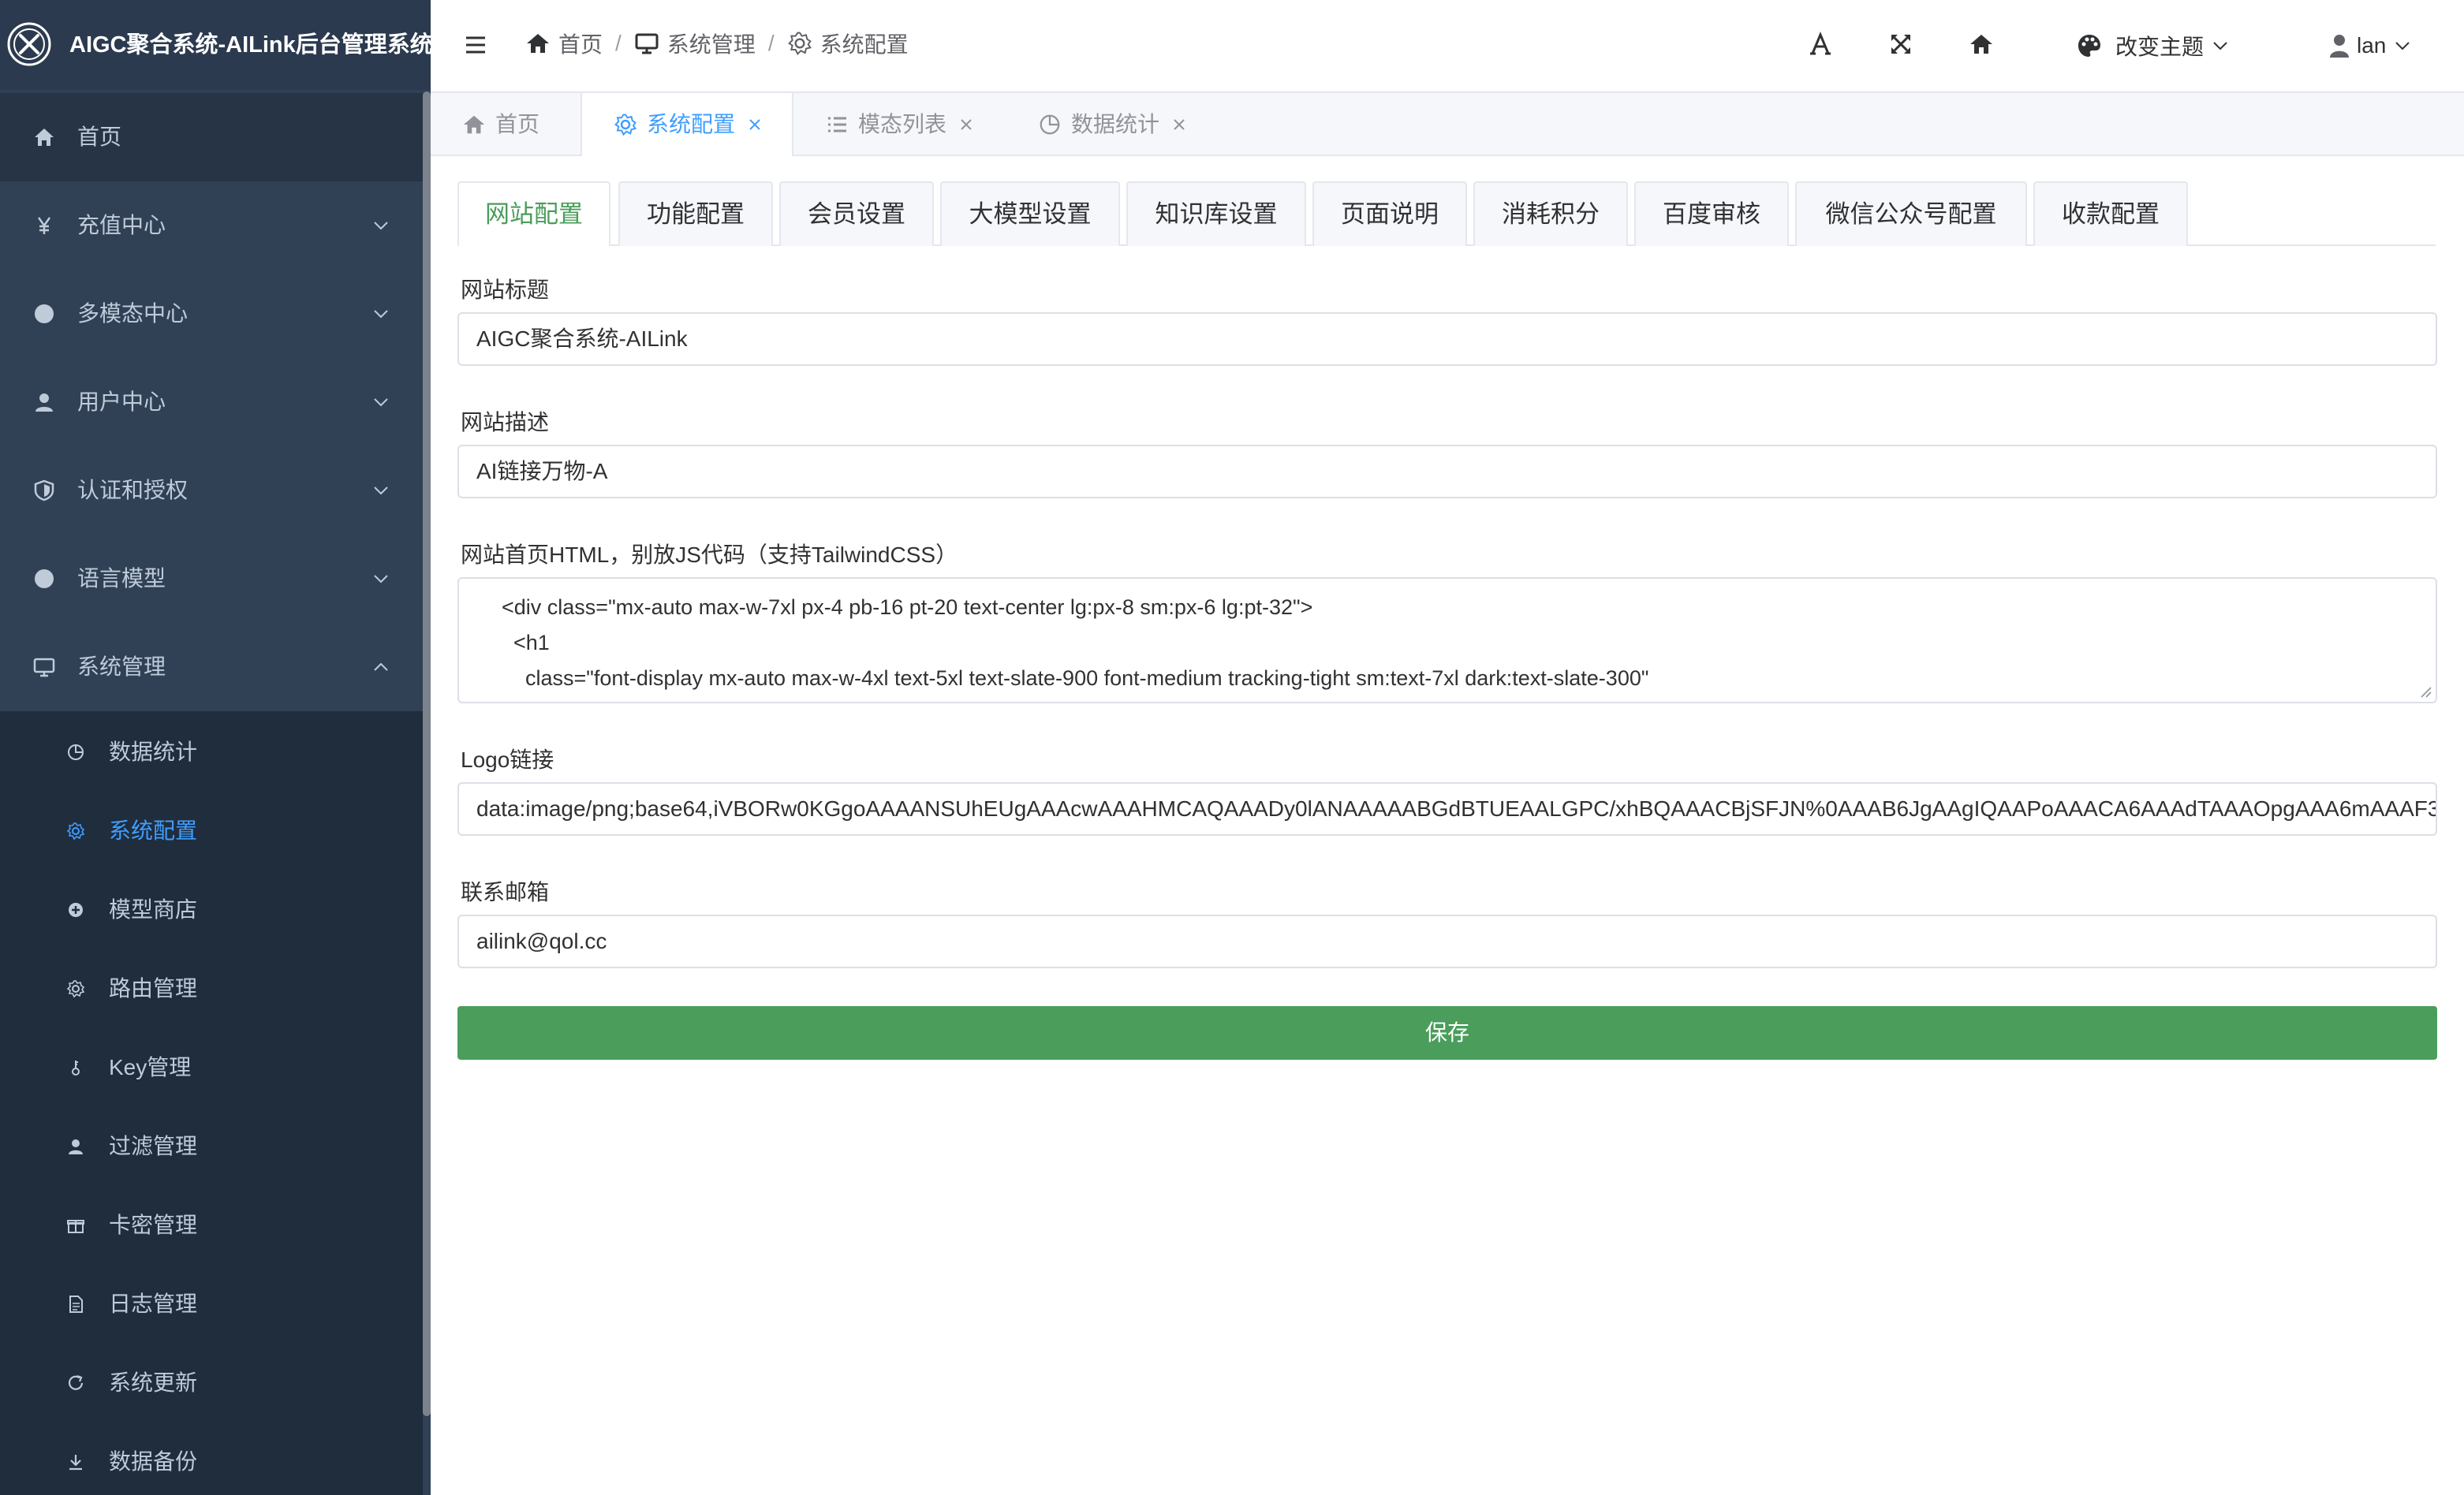  What do you see at coordinates (505, 290) in the screenshot?
I see `site-title-label: 网站标题` at bounding box center [505, 290].